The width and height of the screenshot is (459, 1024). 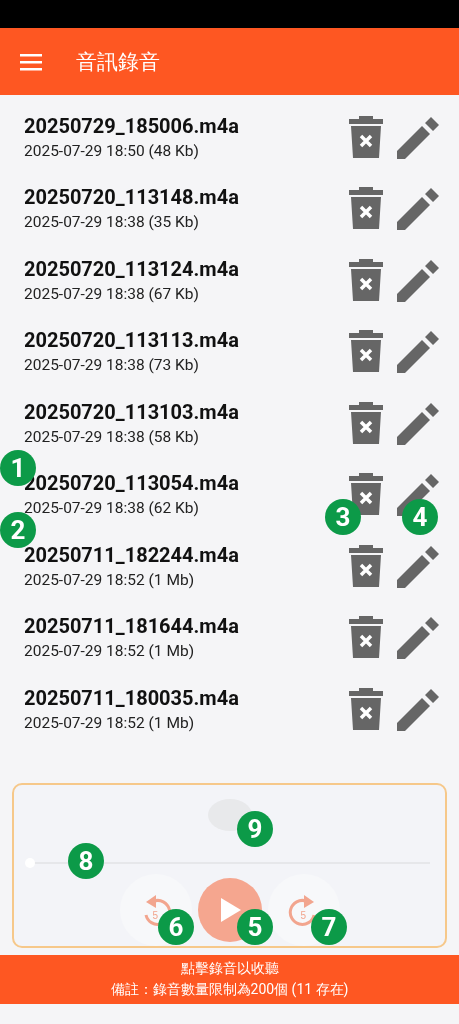 I want to click on note-text: 備註：錄音數量限制為200個 (11 存在), so click(x=229, y=990).